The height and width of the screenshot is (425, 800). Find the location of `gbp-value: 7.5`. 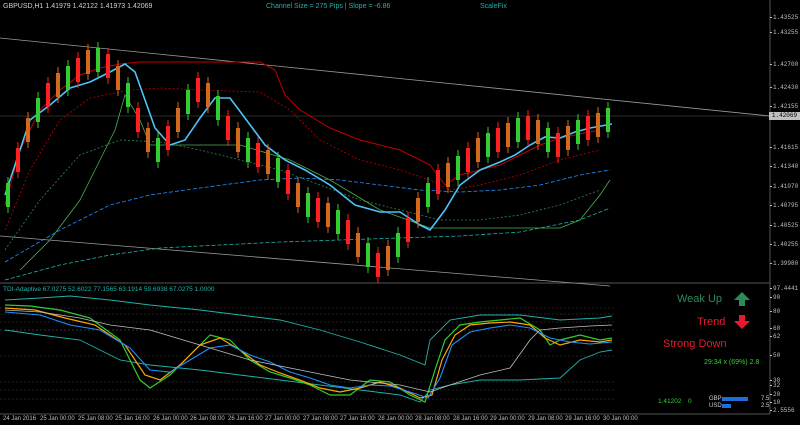

gbp-value: 7.5 is located at coordinates (765, 399).